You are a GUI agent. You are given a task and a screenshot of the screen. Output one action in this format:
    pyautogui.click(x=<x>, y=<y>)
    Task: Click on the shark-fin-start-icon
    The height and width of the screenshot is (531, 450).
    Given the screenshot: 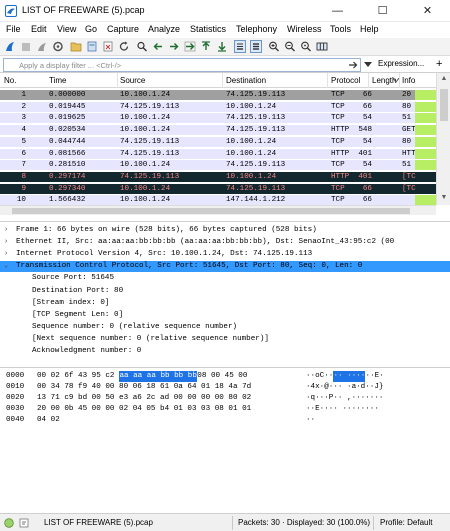 What is the action you would take?
    pyautogui.click(x=10, y=46)
    